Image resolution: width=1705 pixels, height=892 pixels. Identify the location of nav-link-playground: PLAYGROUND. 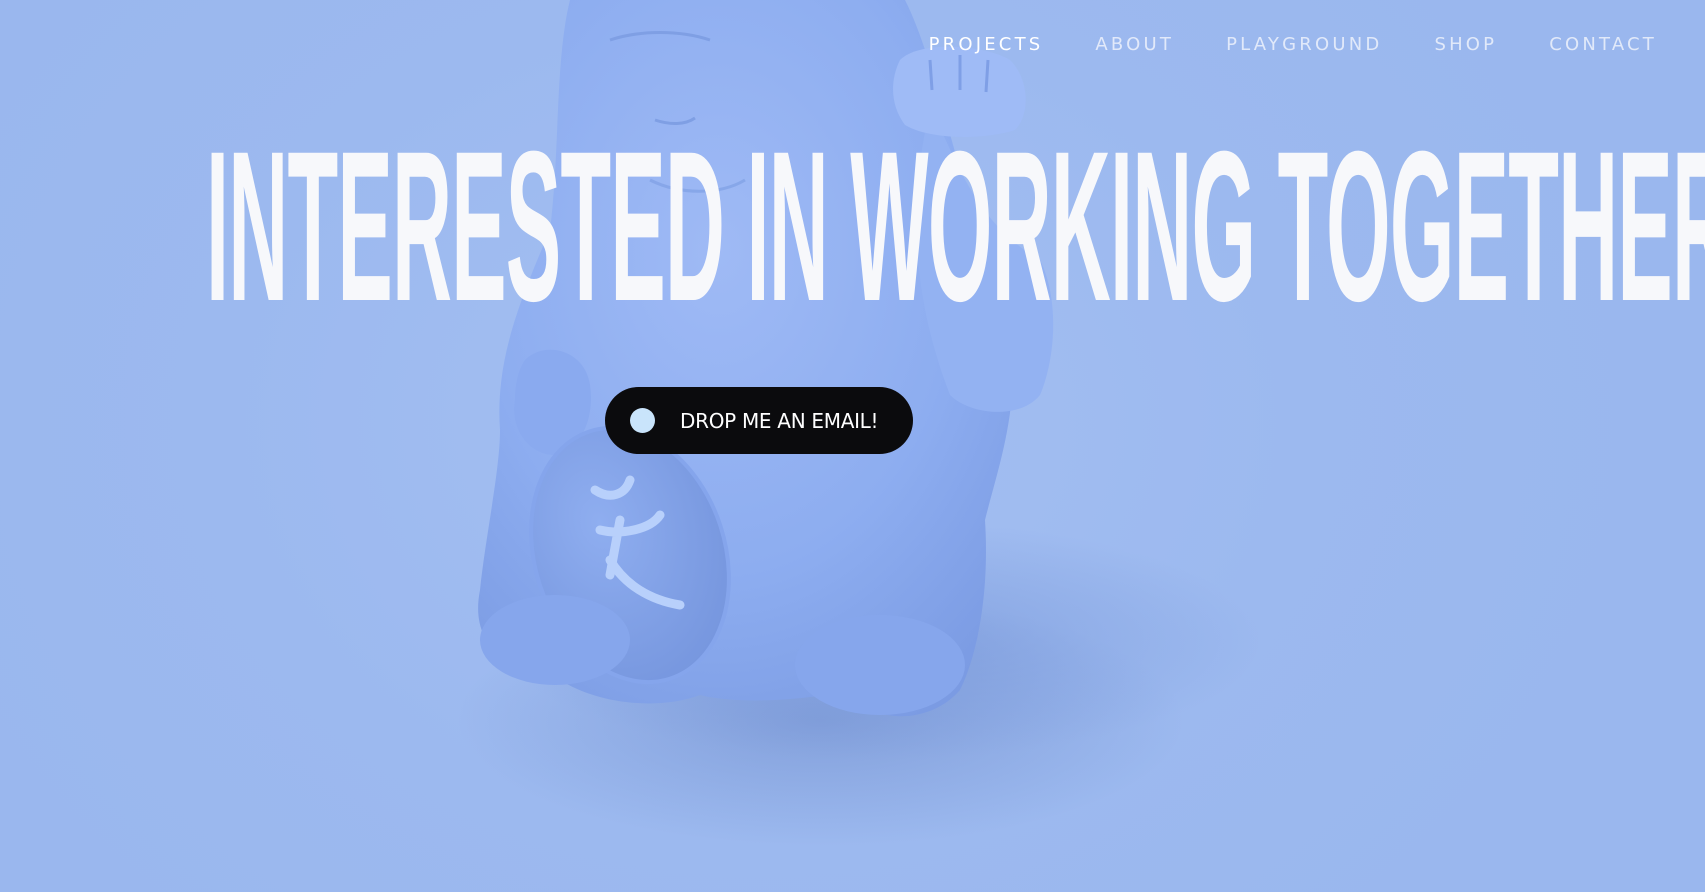
(1304, 44).